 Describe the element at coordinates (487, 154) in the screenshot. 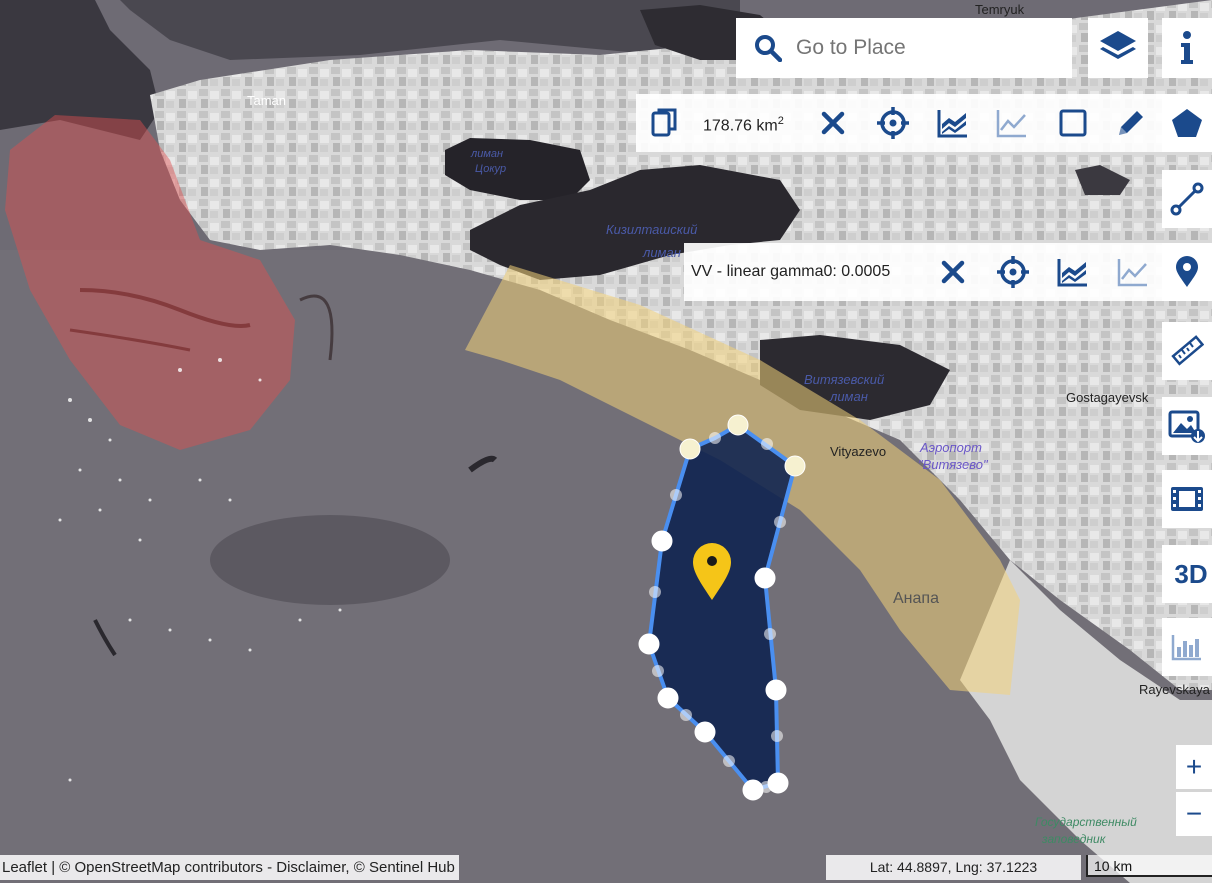

I see `map-label-tsokur-1: лиман` at that location.